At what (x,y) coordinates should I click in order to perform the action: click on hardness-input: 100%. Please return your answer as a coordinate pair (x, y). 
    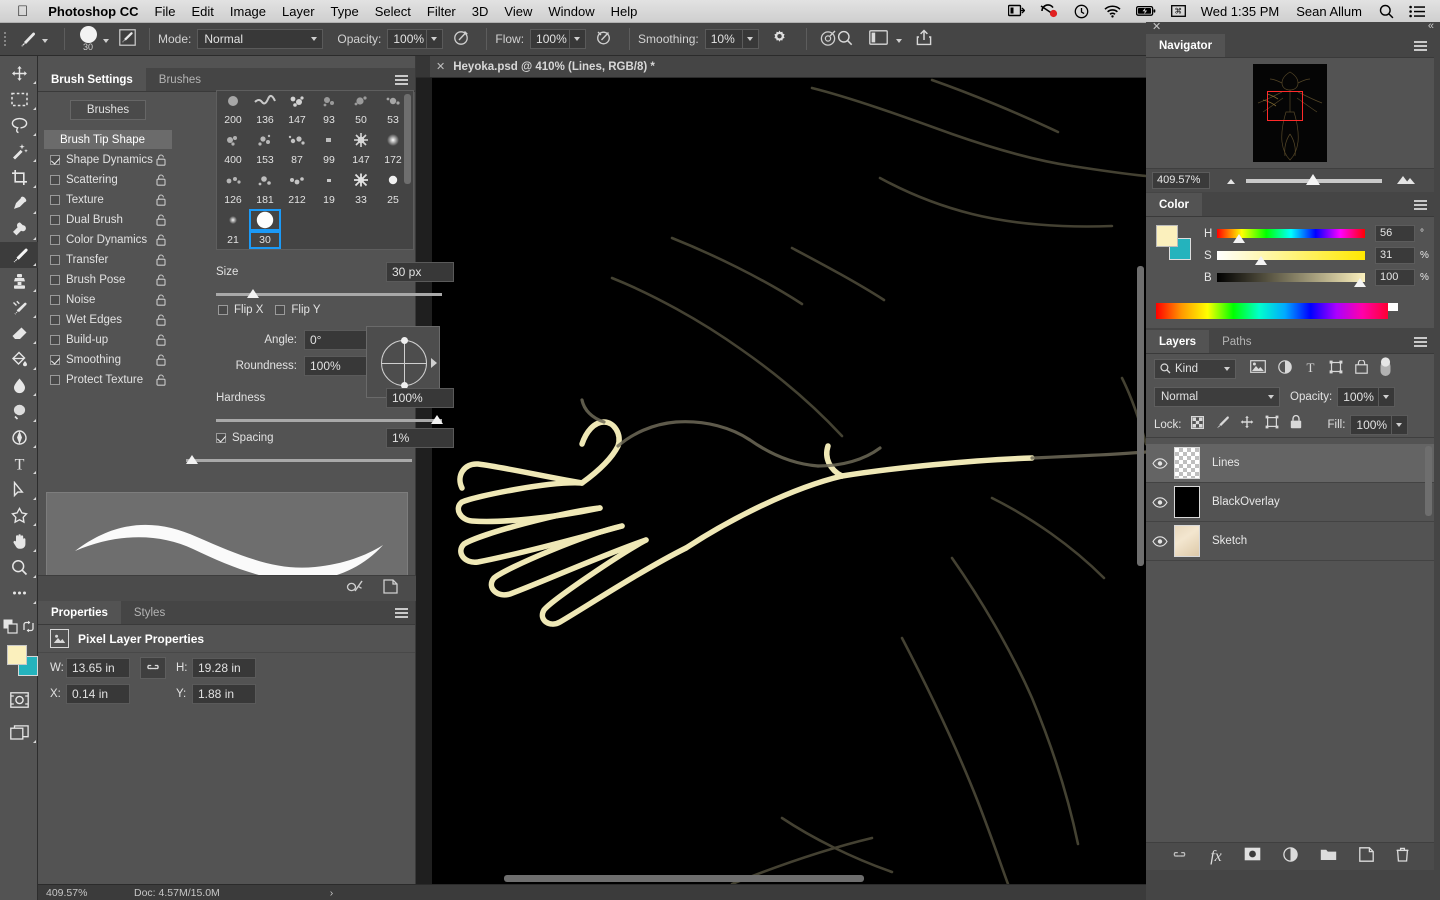
    Looking at the image, I should click on (420, 398).